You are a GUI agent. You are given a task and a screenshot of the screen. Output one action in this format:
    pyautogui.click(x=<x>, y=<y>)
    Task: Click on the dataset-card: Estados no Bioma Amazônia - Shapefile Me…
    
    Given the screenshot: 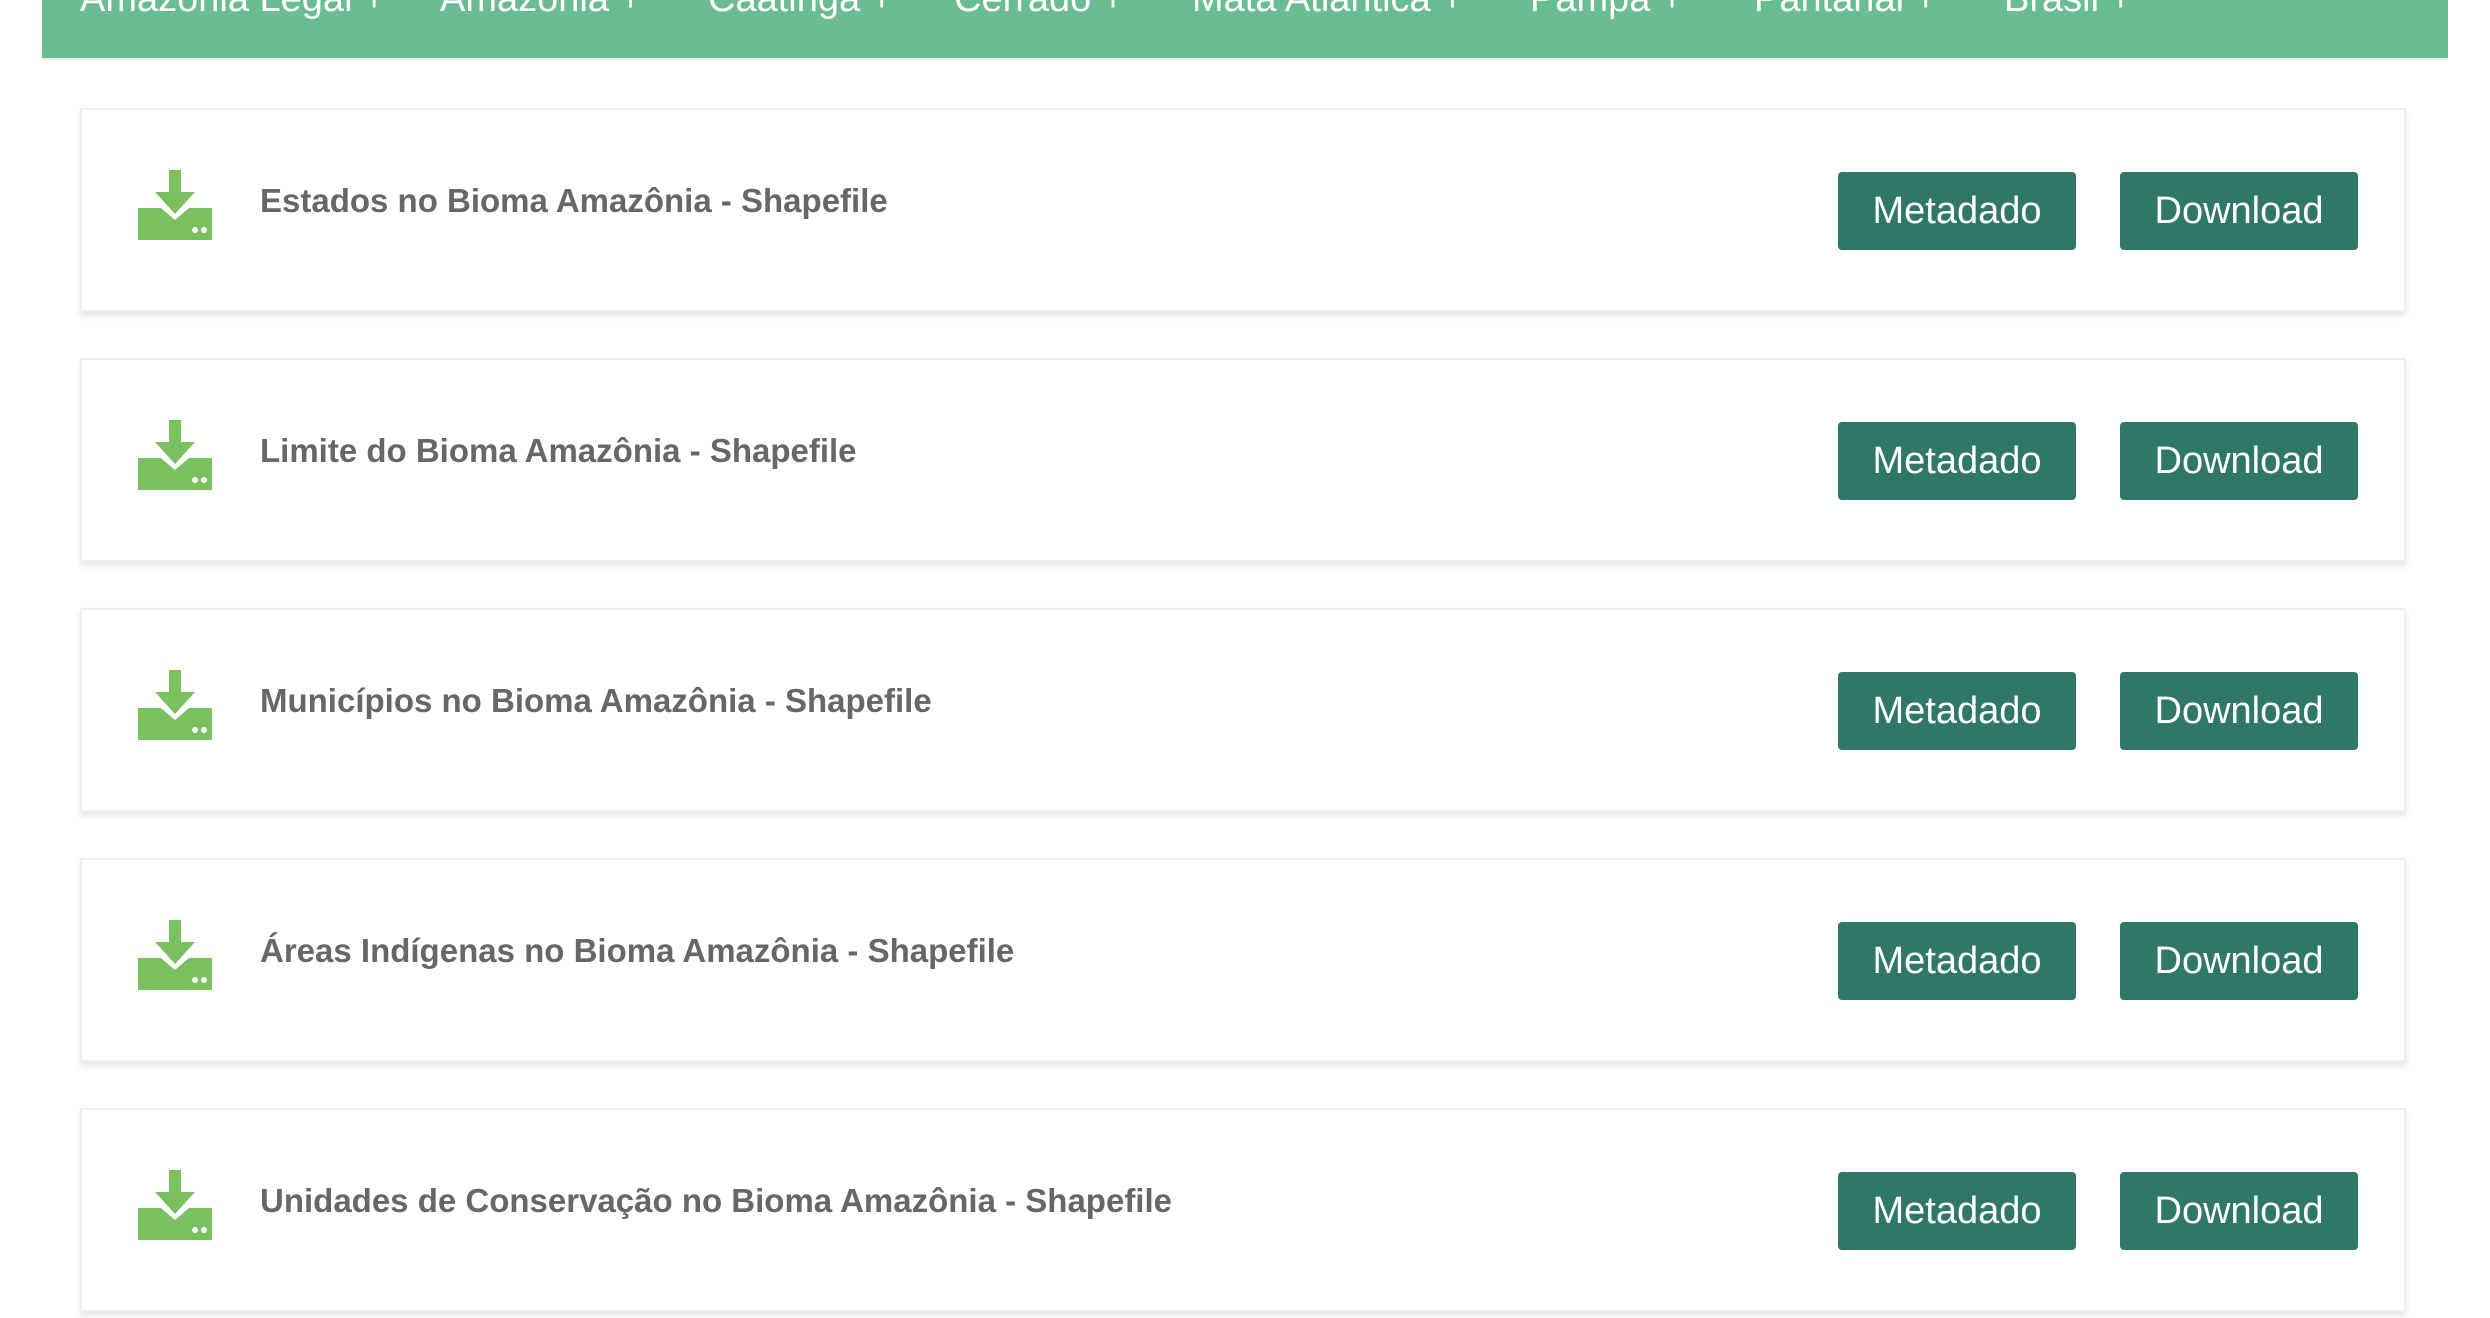 What is the action you would take?
    pyautogui.click(x=1243, y=210)
    